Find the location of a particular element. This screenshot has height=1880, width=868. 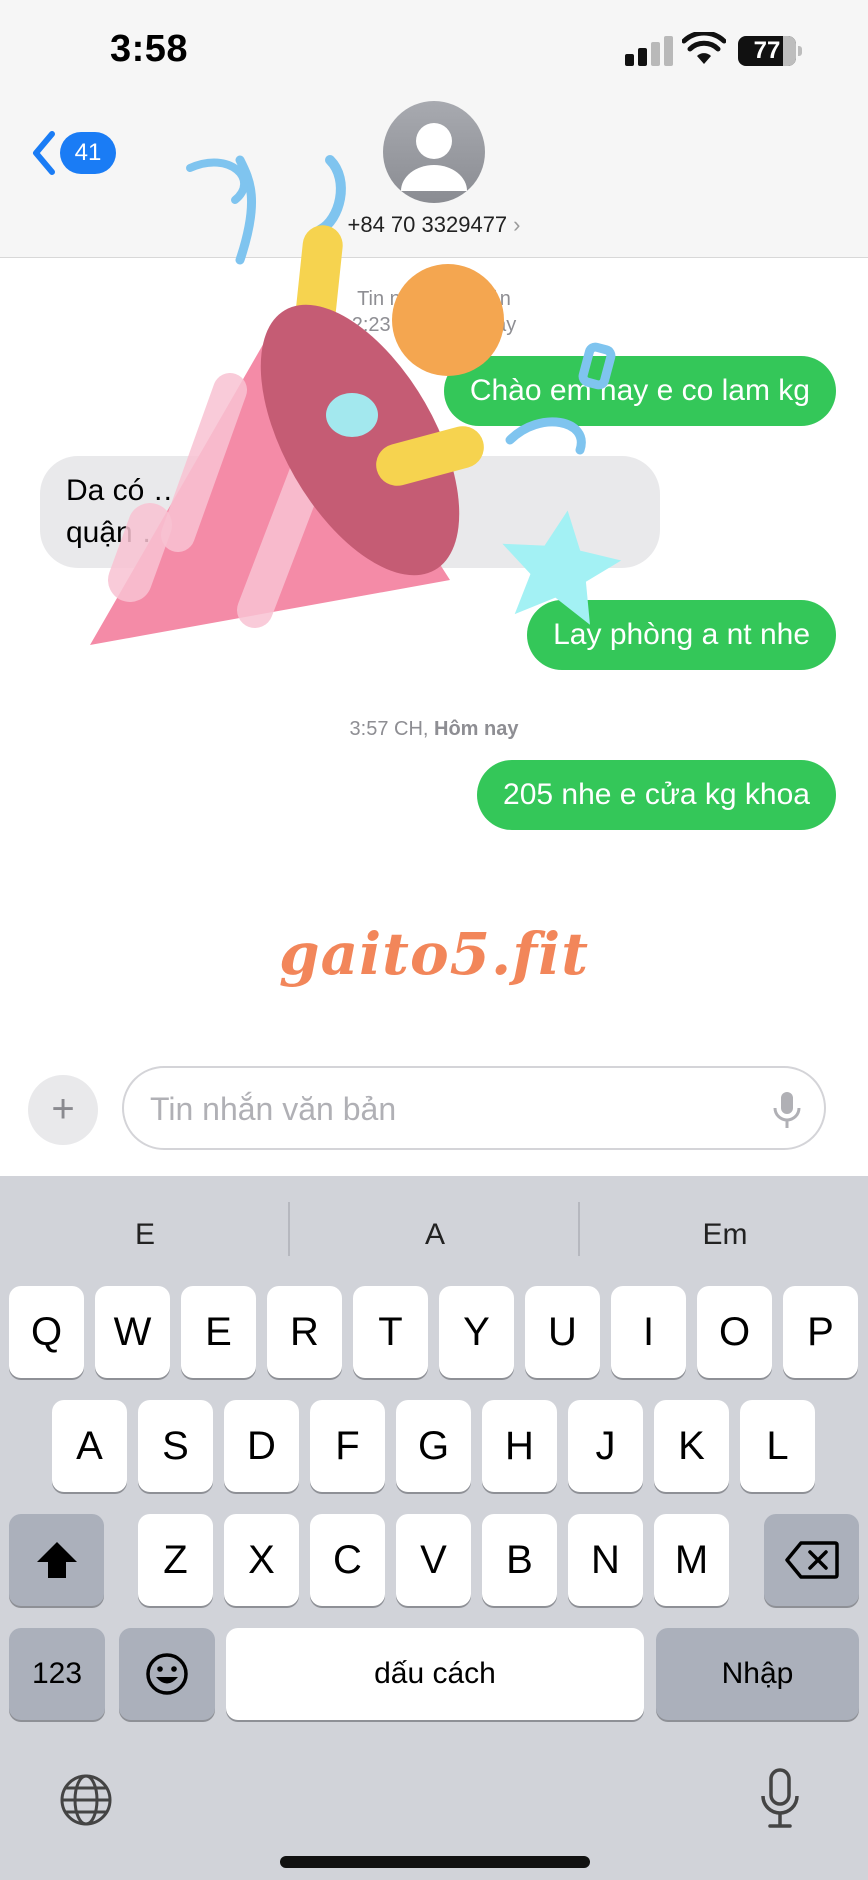

plus-icon: + is located at coordinates (63, 1109).